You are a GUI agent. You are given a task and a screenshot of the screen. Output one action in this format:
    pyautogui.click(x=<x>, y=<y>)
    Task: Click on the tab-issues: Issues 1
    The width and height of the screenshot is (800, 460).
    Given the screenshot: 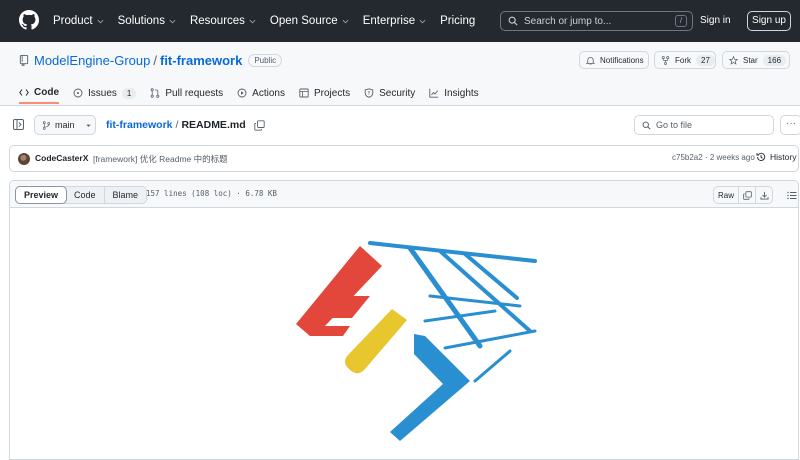 What is the action you would take?
    pyautogui.click(x=105, y=93)
    